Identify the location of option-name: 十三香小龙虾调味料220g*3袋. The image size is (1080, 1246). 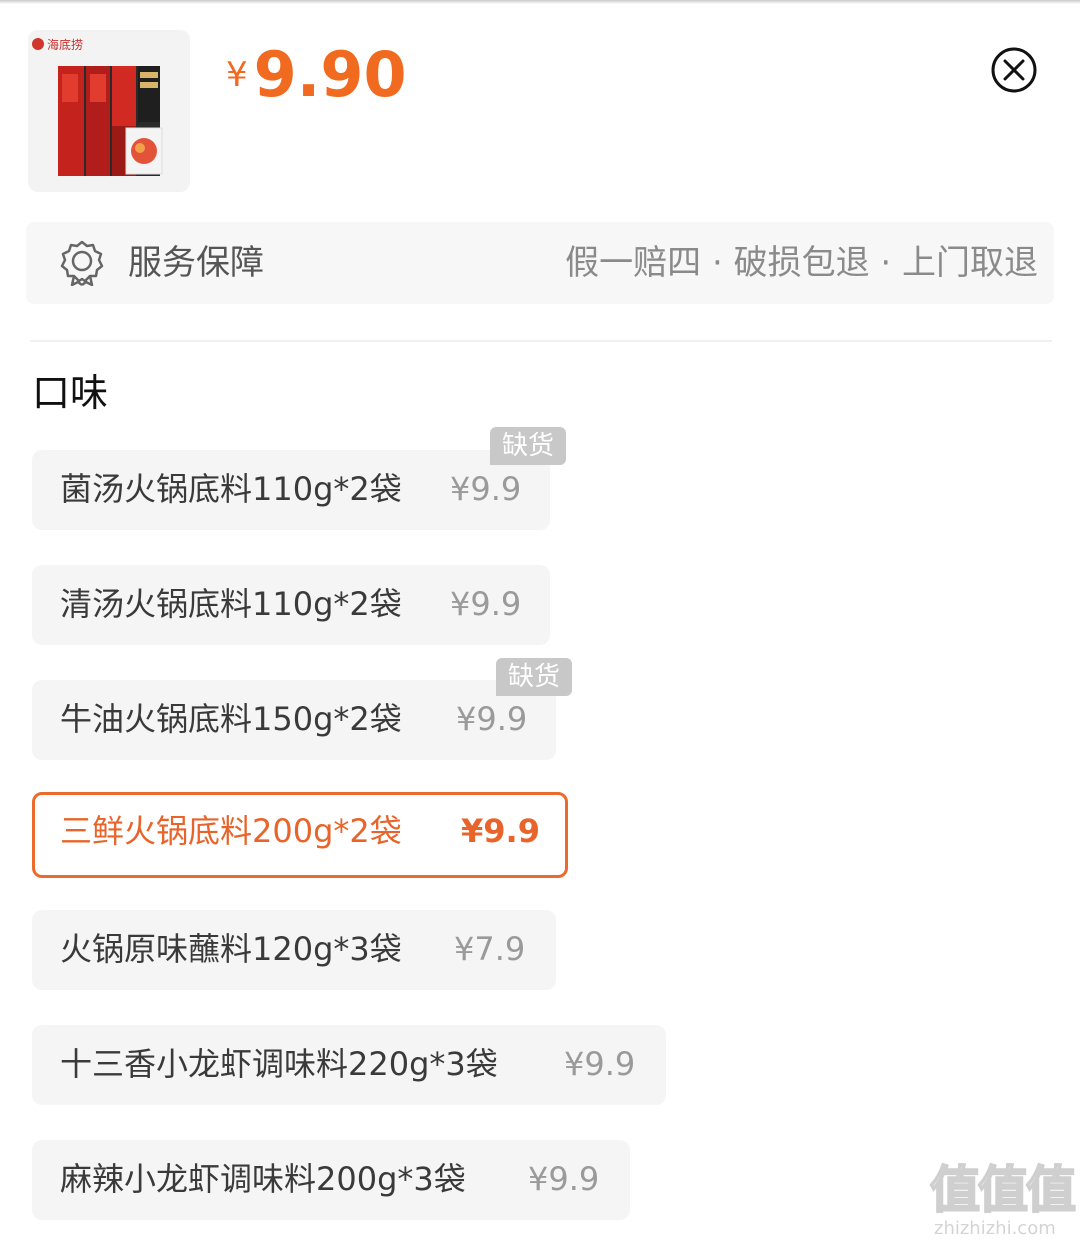
(279, 1064).